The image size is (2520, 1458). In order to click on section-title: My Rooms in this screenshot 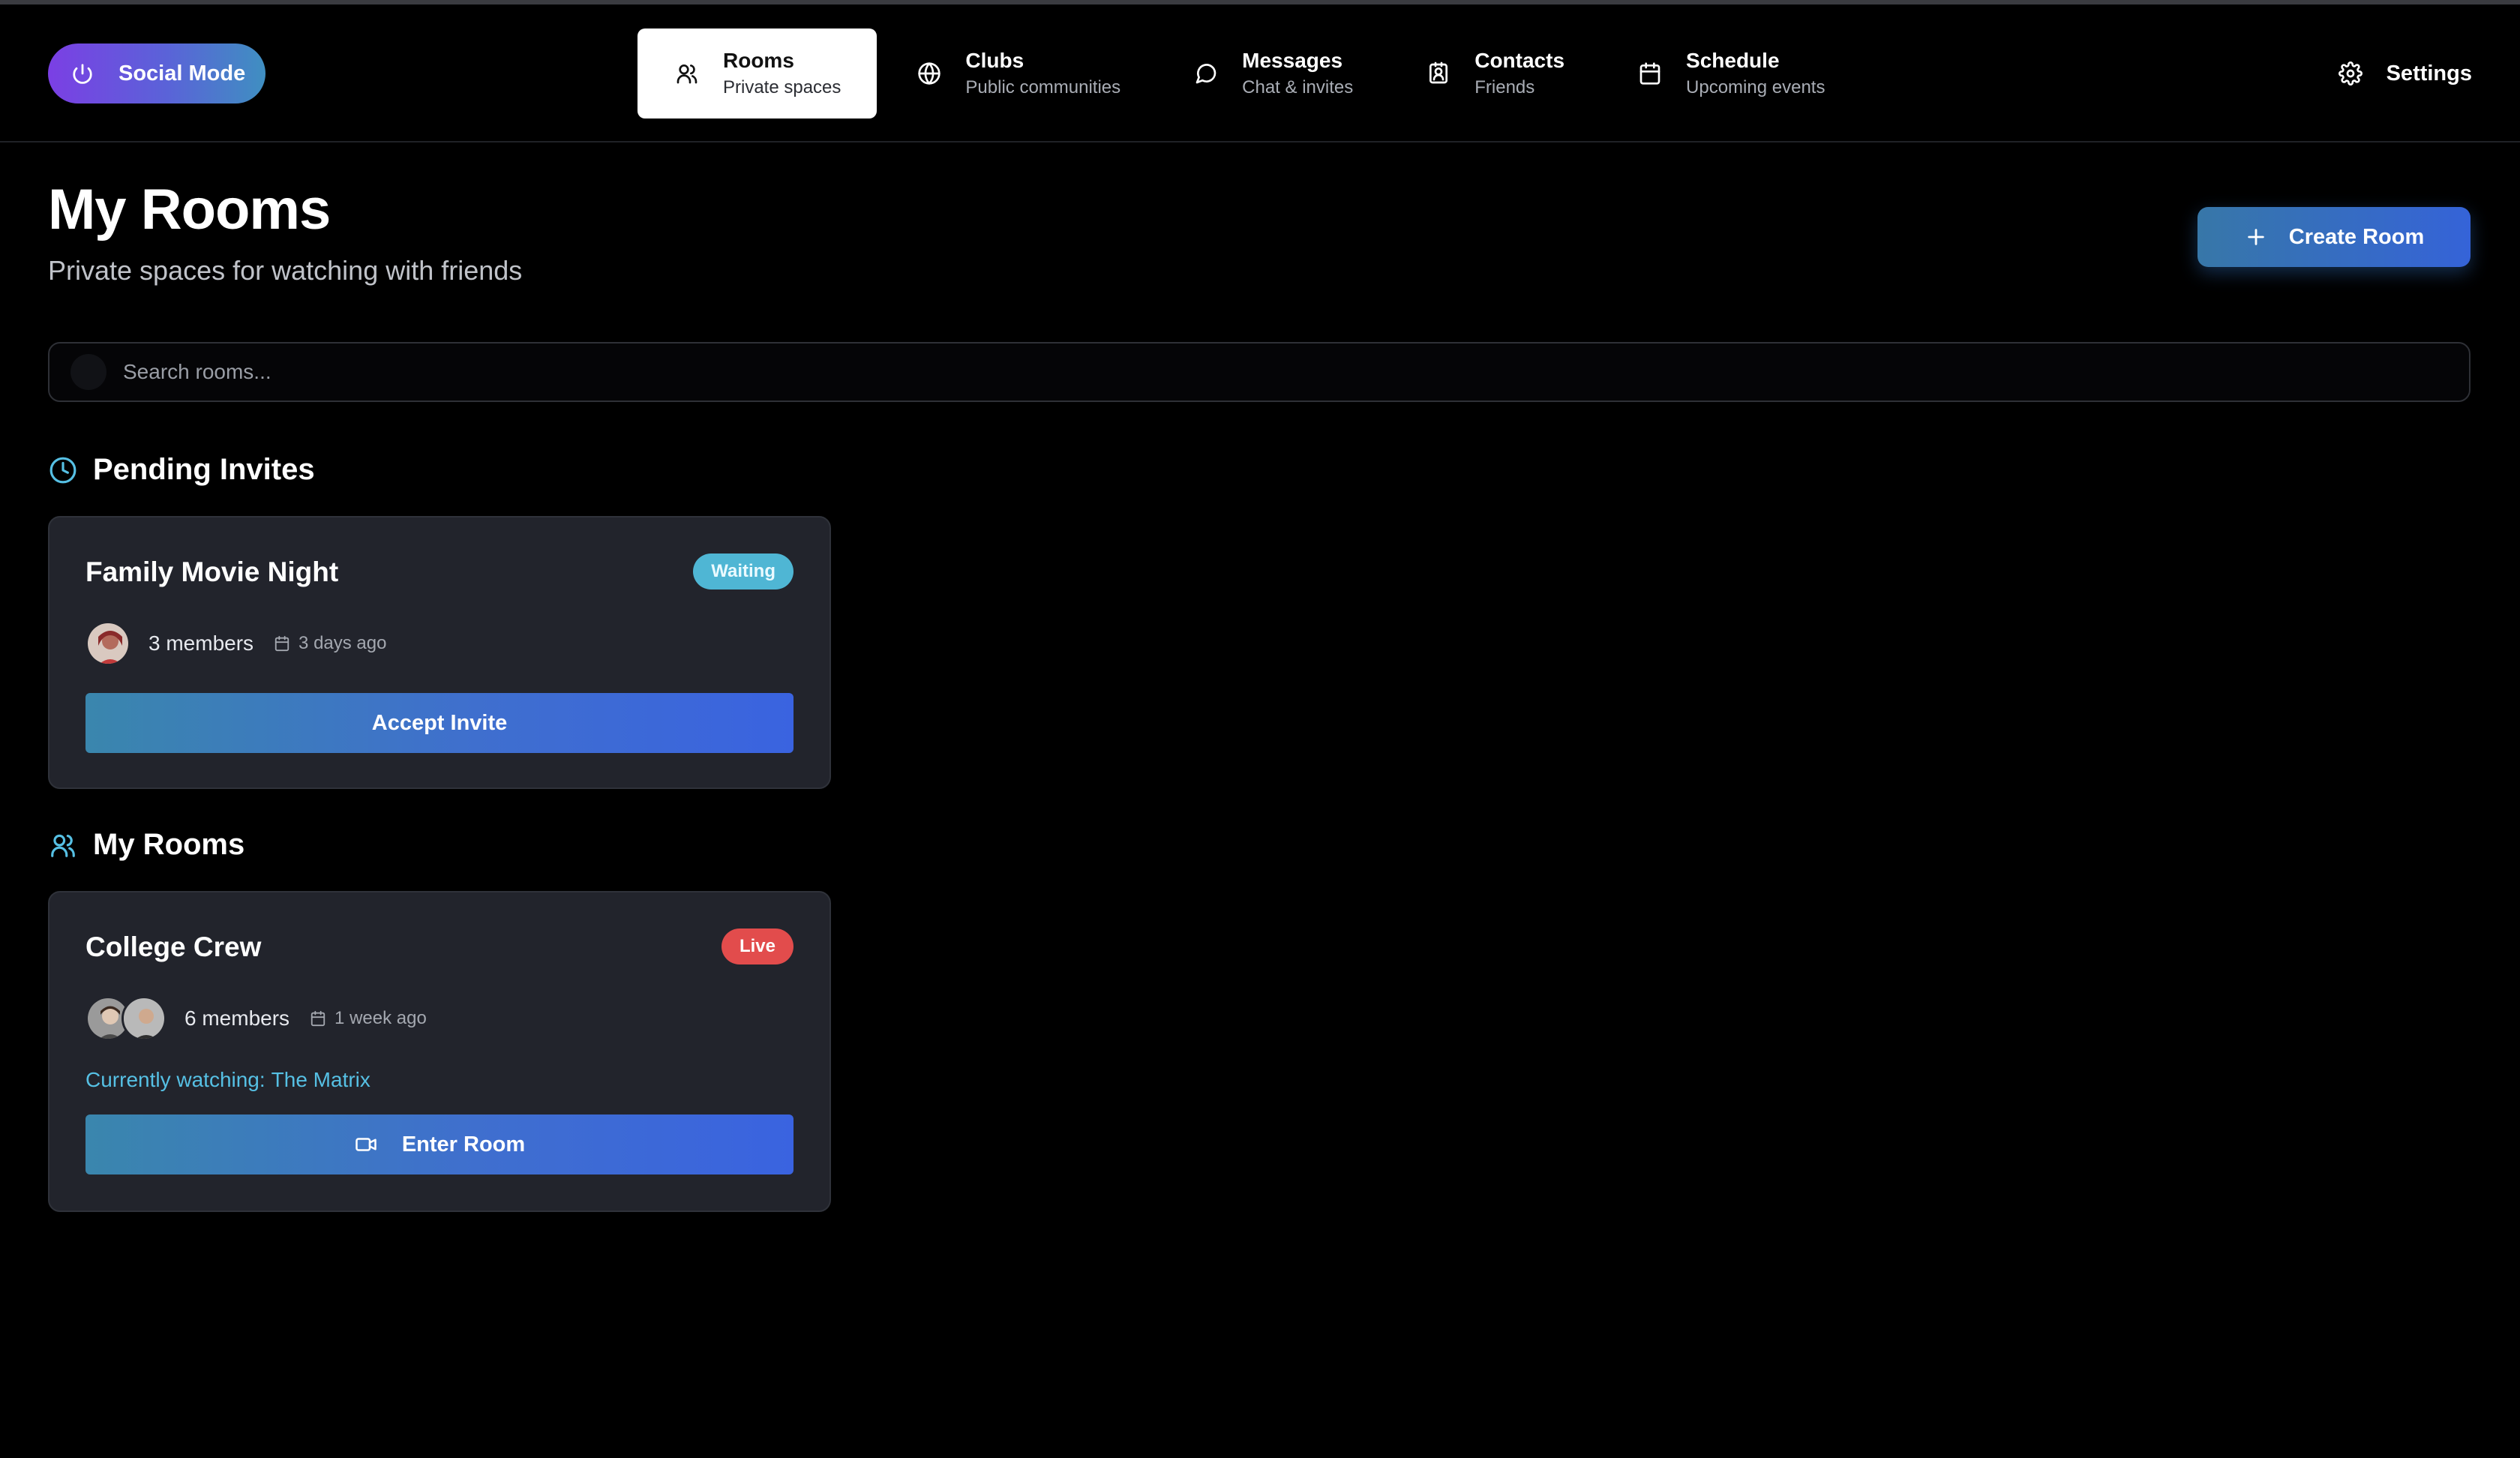, I will do `click(169, 844)`.